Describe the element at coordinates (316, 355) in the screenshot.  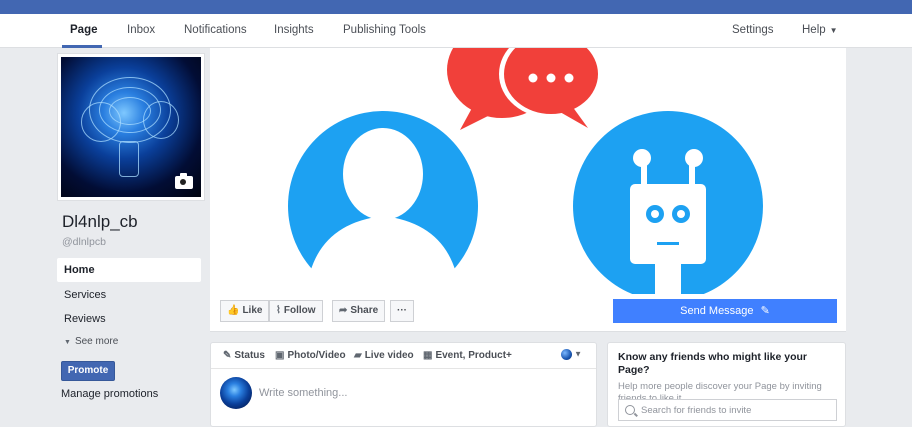
I see `photo-video-label: Photo/Video` at that location.